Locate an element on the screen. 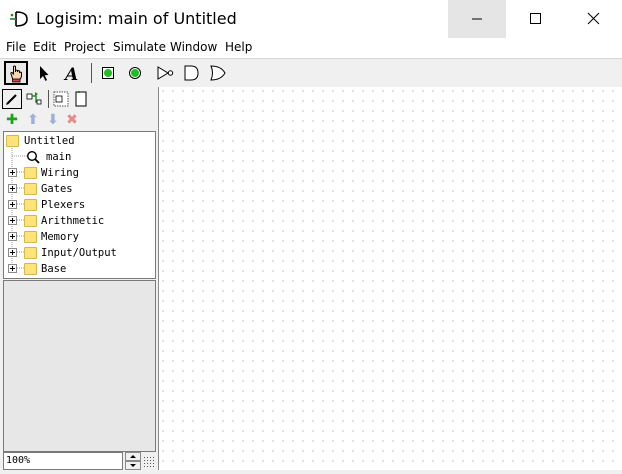  output-pin-icon is located at coordinates (136, 73).